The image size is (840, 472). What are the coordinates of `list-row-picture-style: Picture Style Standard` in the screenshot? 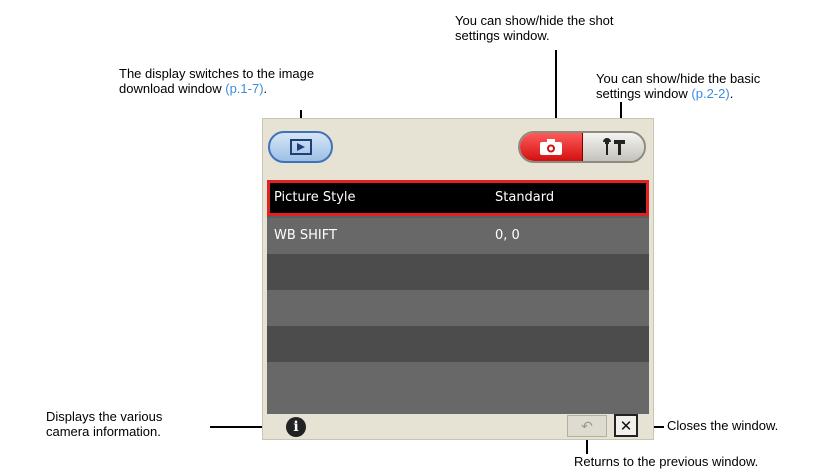 It's located at (458, 198).